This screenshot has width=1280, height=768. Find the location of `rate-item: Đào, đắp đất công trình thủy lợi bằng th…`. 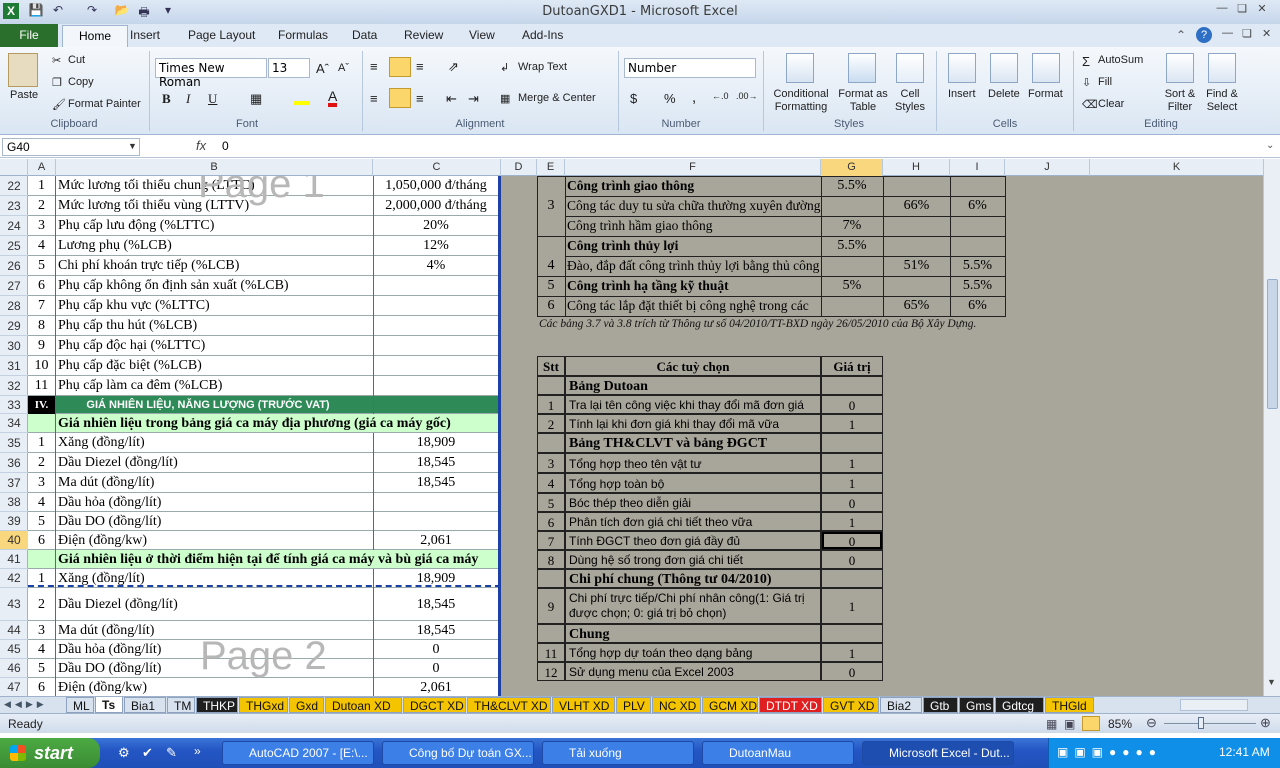

rate-item: Đào, đắp đất công trình thủy lợi bằng th… is located at coordinates (695, 266).